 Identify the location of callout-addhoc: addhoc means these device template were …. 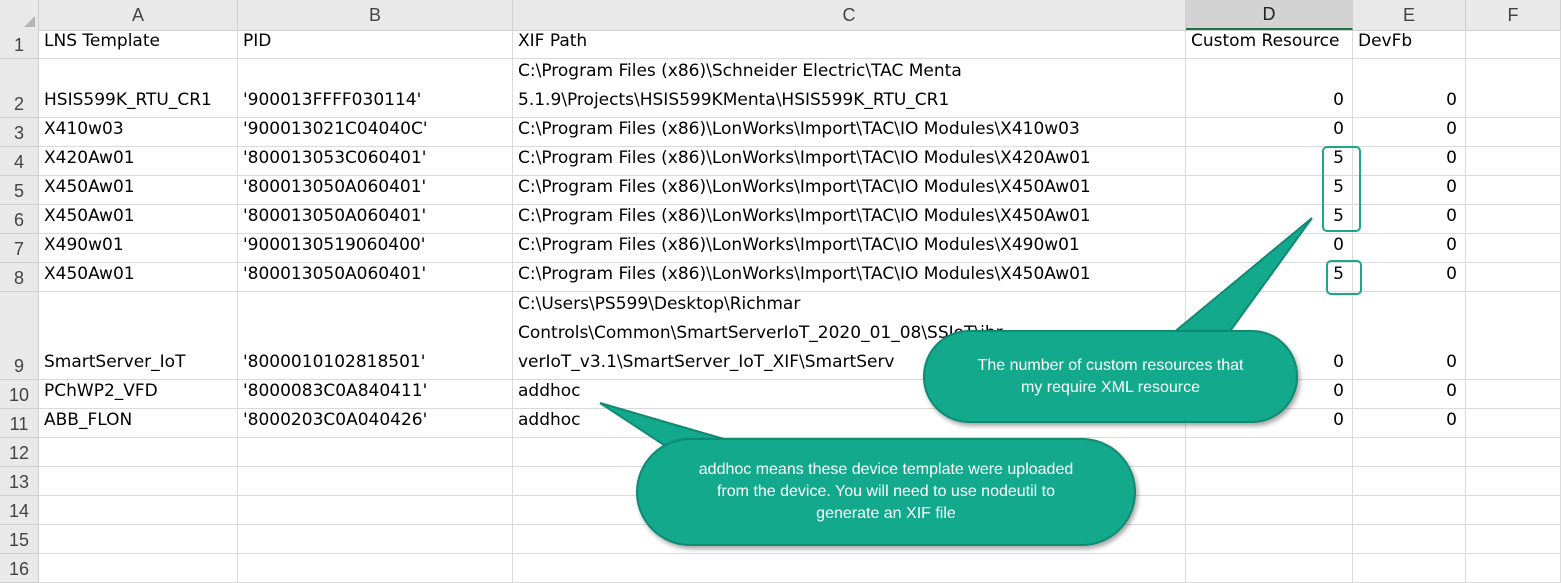
(886, 492).